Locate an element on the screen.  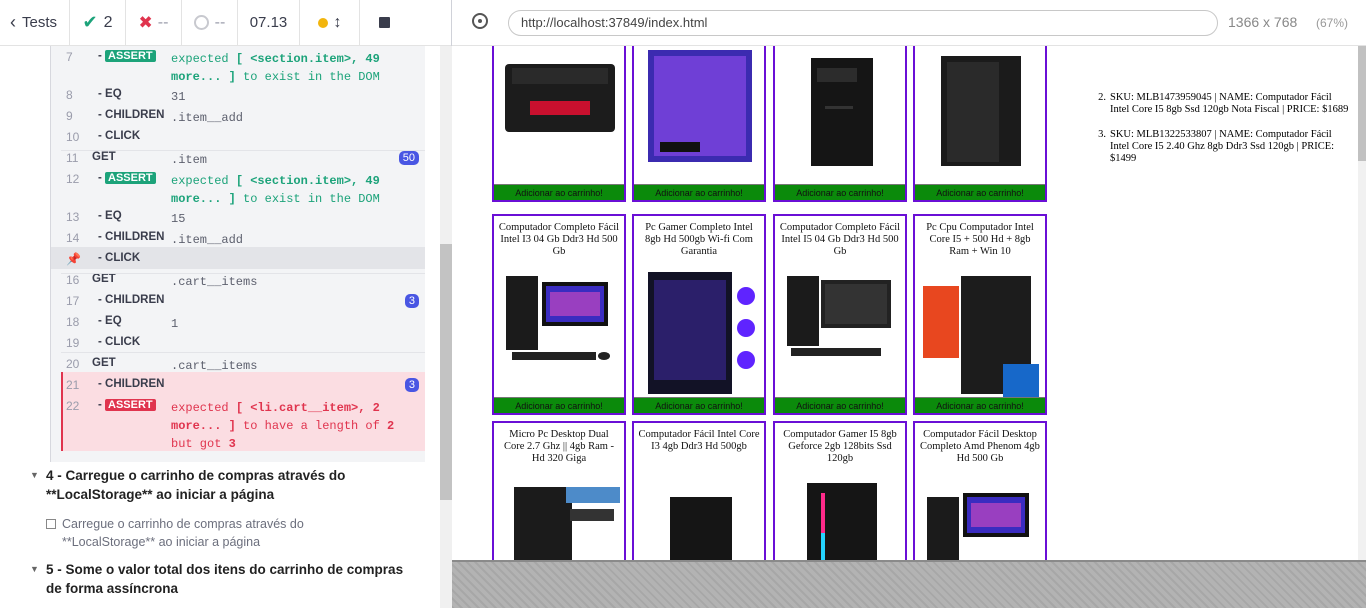
cart-item-number: 3. is located at coordinates (1102, 134).